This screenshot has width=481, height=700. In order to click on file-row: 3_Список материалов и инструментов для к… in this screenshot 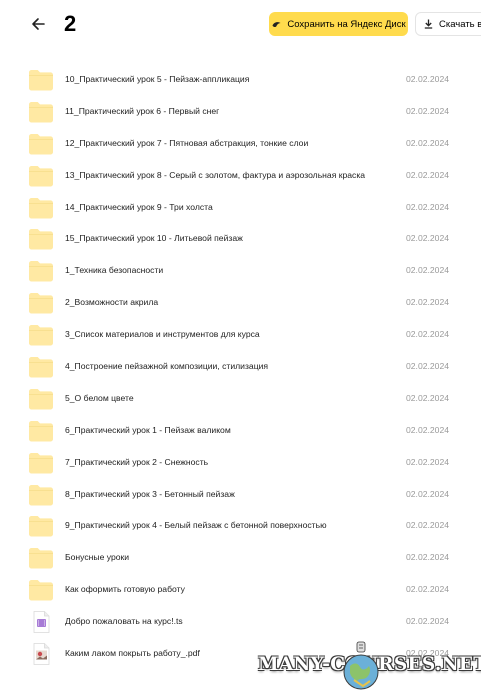, I will do `click(240, 335)`.